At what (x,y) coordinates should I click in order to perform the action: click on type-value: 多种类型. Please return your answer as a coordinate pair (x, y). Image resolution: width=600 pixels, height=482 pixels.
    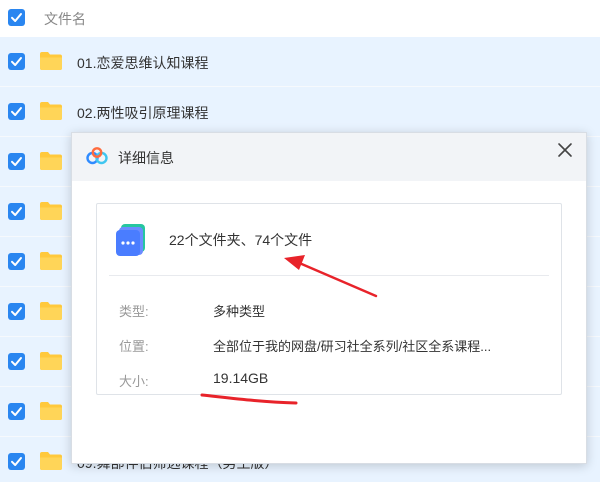
    Looking at the image, I should click on (239, 311).